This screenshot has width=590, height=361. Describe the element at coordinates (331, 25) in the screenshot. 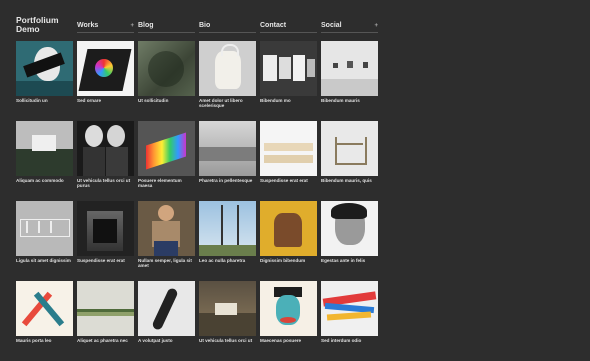

I see `nav-social-label: Social` at that location.